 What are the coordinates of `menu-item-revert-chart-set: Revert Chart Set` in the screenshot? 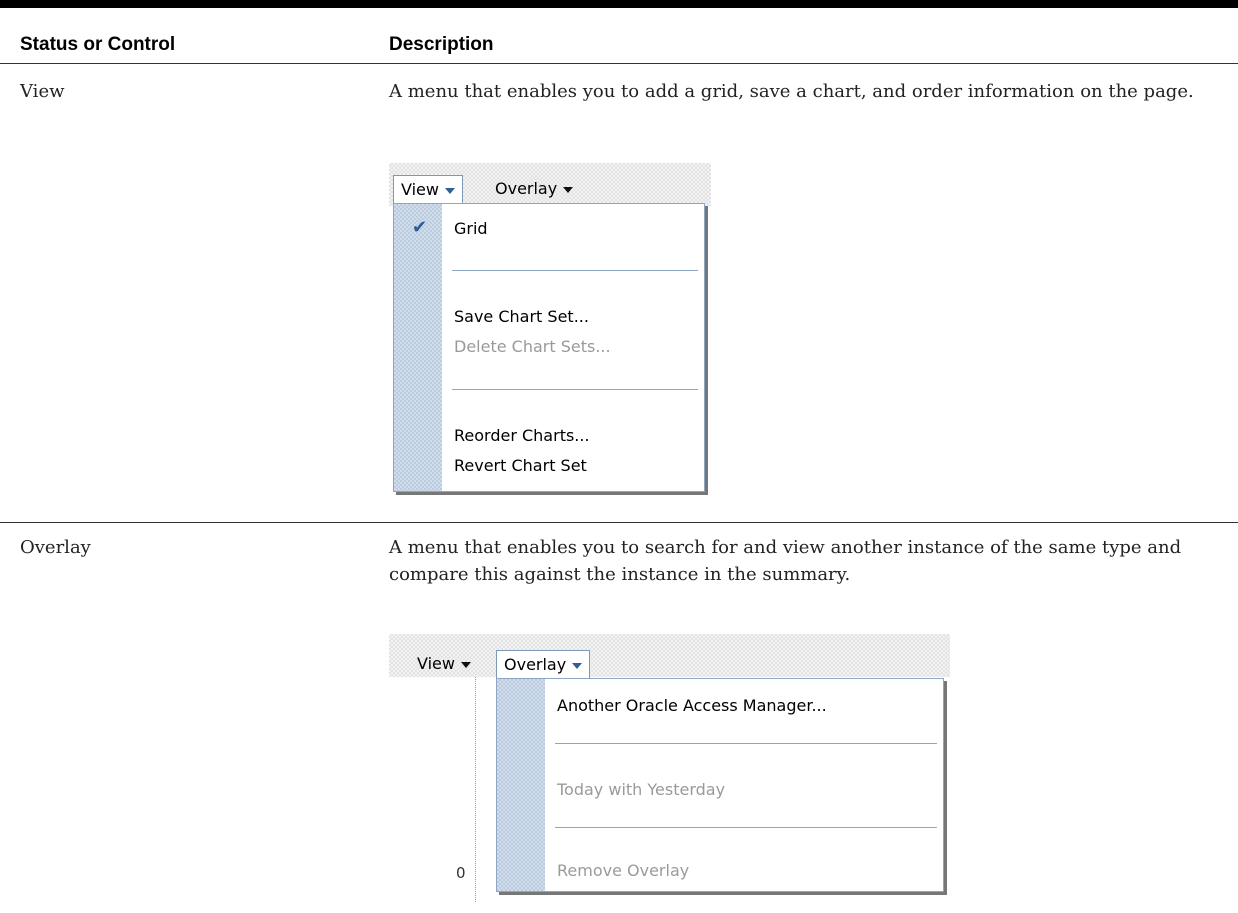 It's located at (520, 465).